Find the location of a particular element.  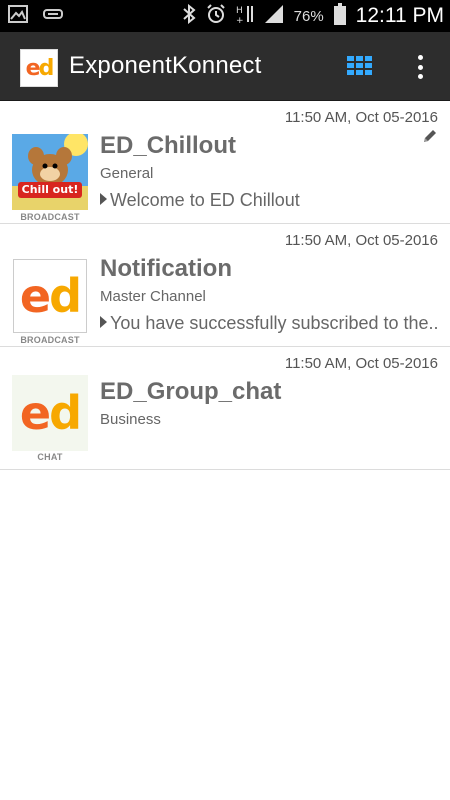

channel-name: Business is located at coordinates (130, 419).